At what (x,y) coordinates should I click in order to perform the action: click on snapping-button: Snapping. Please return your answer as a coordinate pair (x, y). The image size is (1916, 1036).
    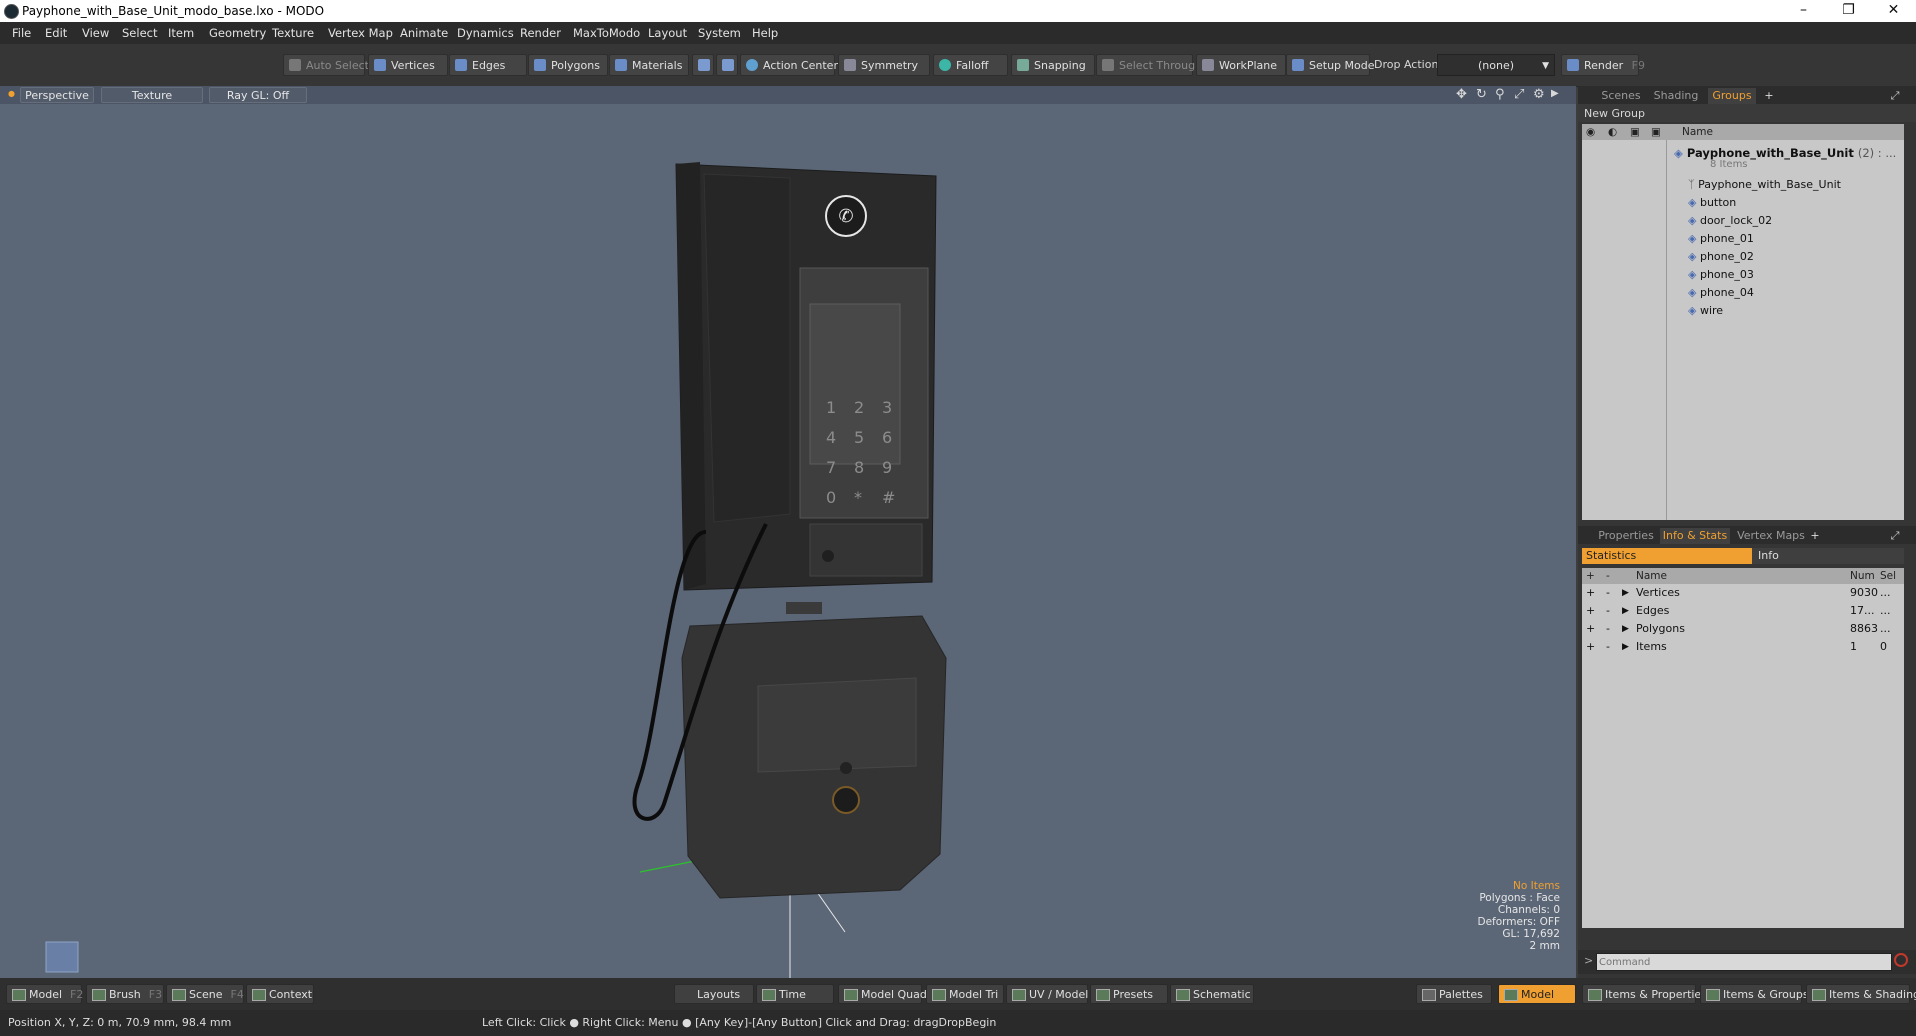
    Looking at the image, I should click on (1053, 65).